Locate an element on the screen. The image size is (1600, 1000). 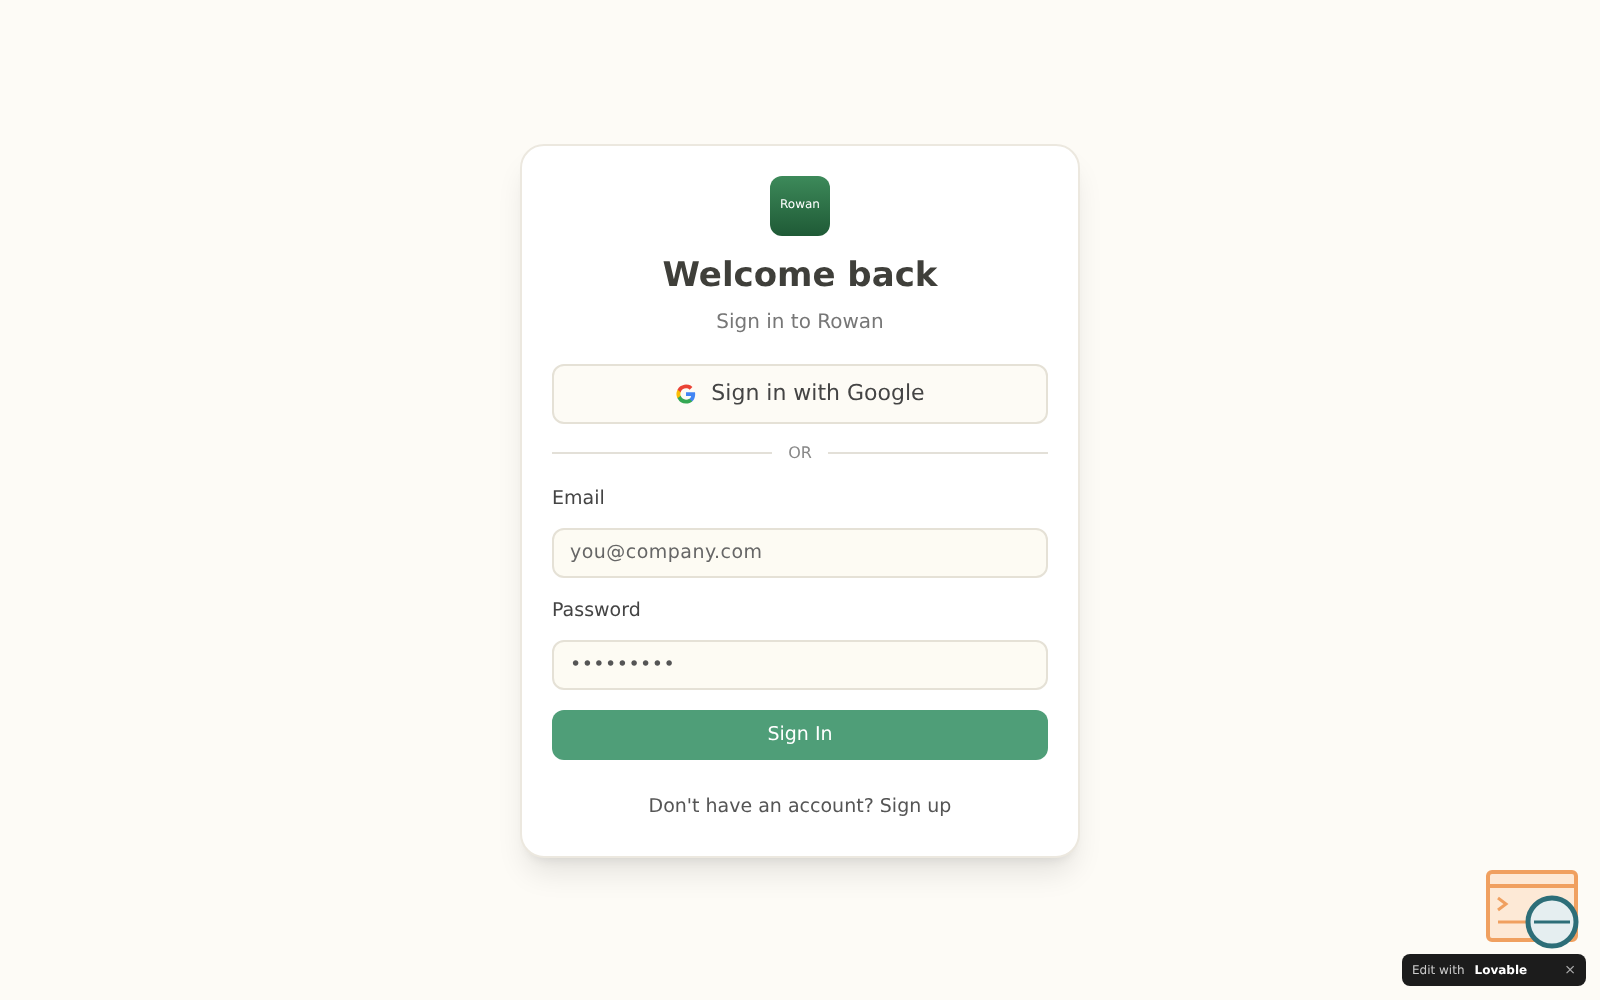
sign-up-prompt: Don't have an account? Sign up is located at coordinates (800, 808).